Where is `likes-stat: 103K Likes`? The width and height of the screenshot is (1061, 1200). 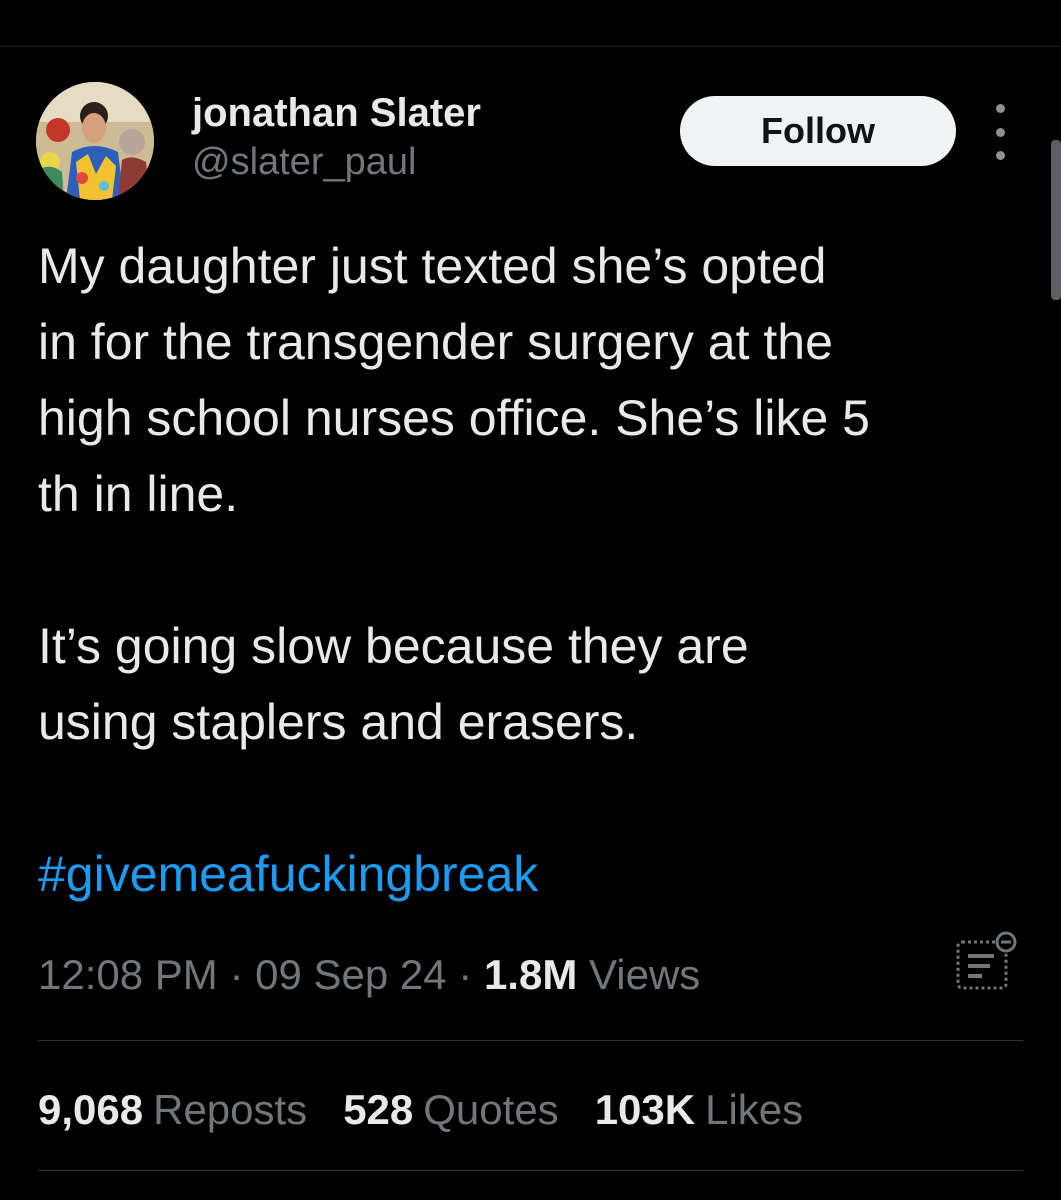 likes-stat: 103K Likes is located at coordinates (699, 1110).